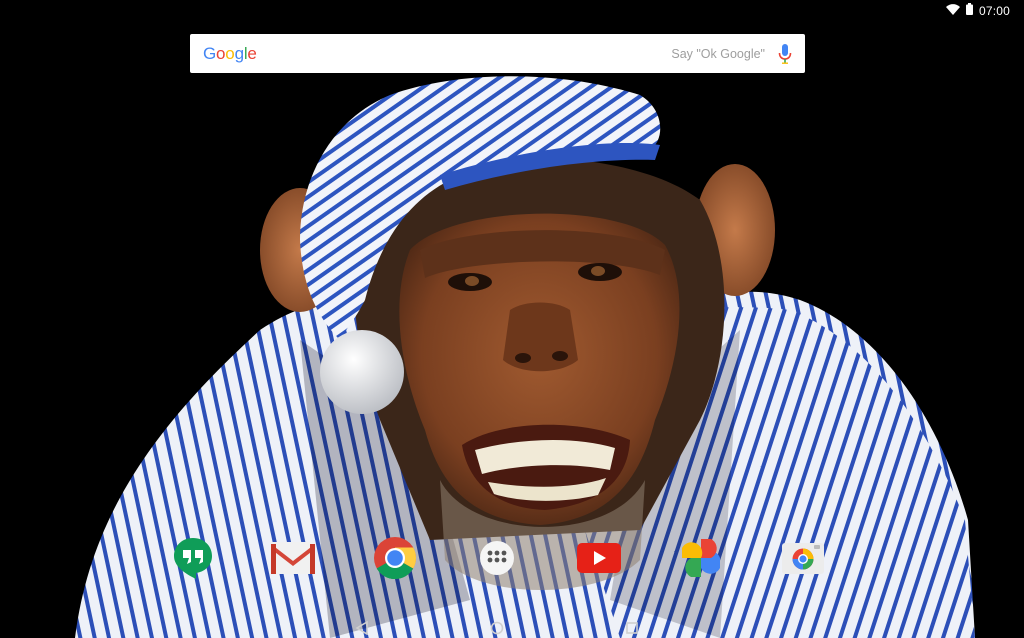 The width and height of the screenshot is (1024, 638). Describe the element at coordinates (952, 11) in the screenshot. I see `wifi-icon` at that location.